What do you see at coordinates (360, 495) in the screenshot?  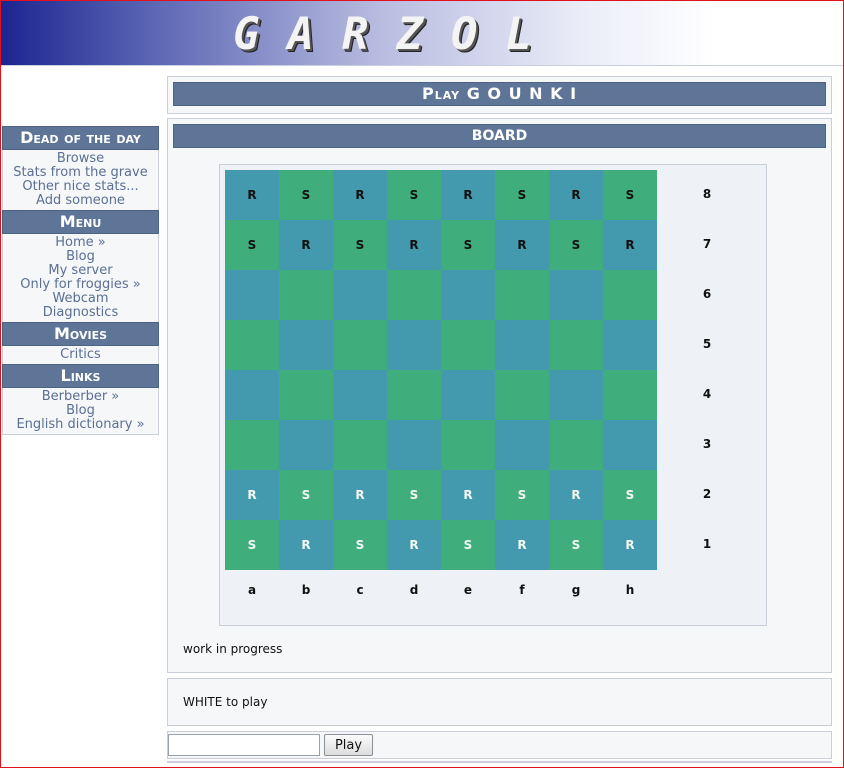 I see `board-square-c2: R` at bounding box center [360, 495].